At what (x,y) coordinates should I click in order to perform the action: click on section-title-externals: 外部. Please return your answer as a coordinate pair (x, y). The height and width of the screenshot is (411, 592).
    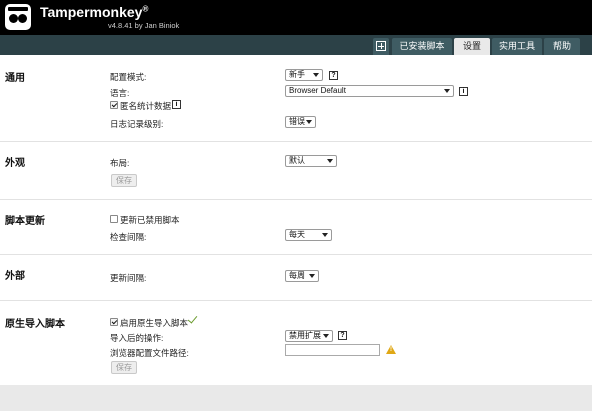
    Looking at the image, I should click on (15, 276).